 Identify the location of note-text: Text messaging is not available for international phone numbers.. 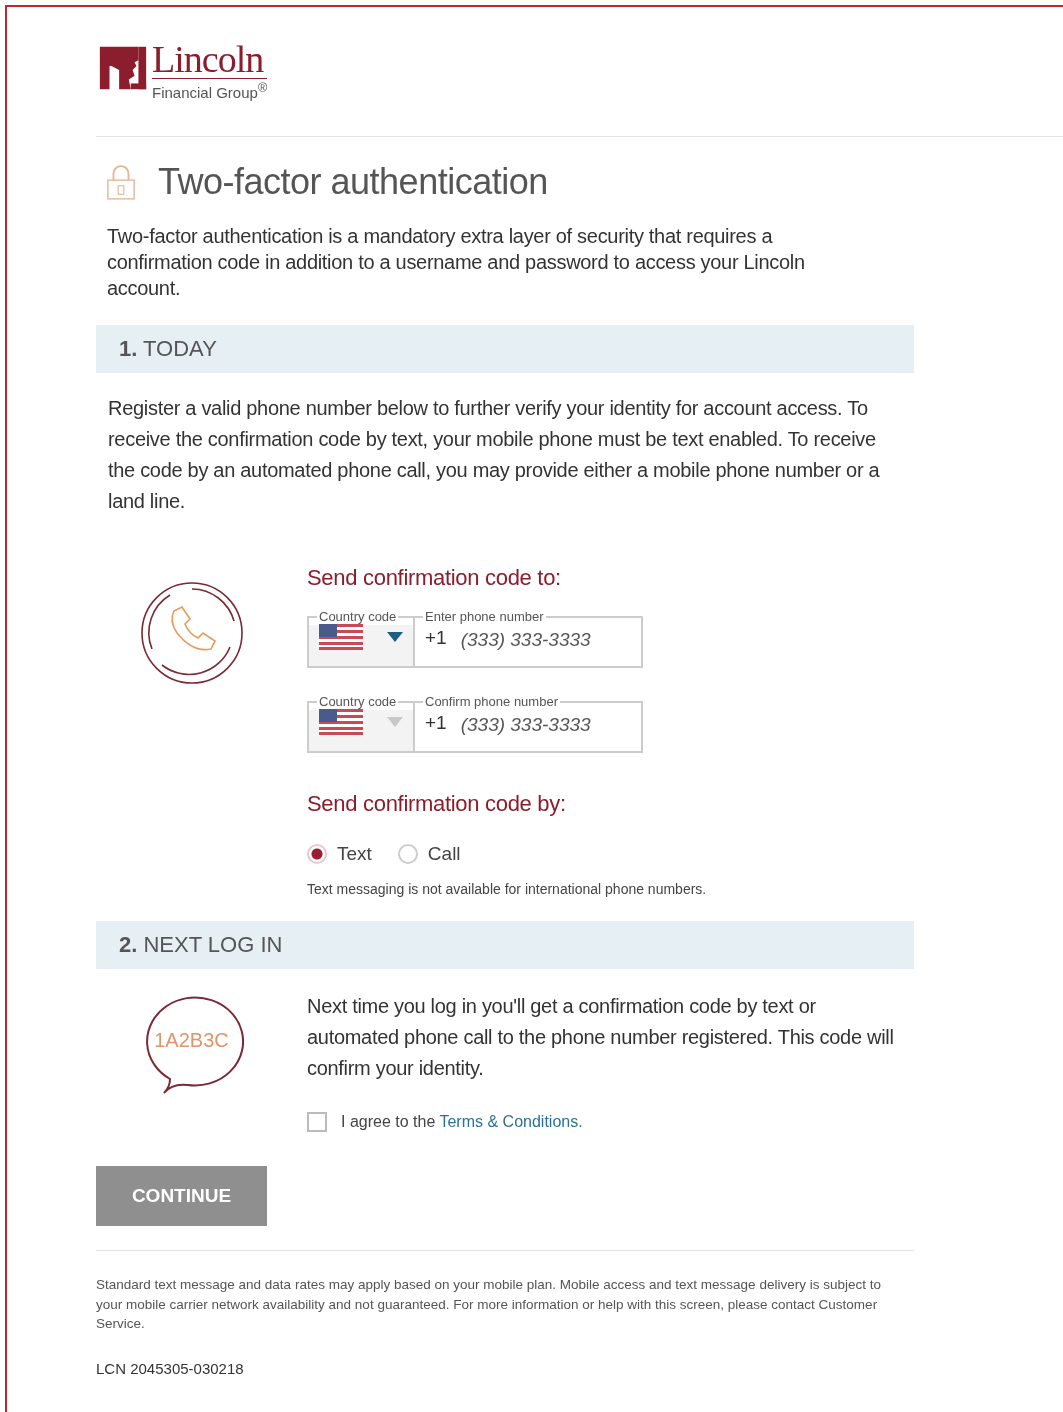
(507, 889).